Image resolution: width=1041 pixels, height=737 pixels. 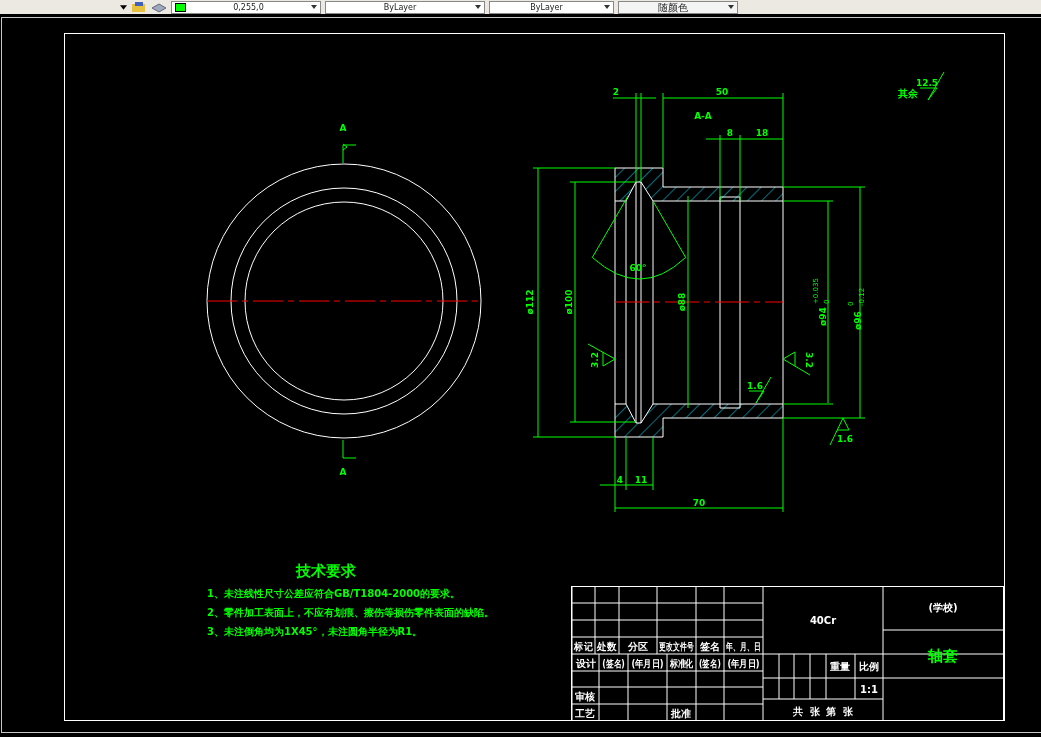 I want to click on school-label: (学校), so click(x=943, y=607).